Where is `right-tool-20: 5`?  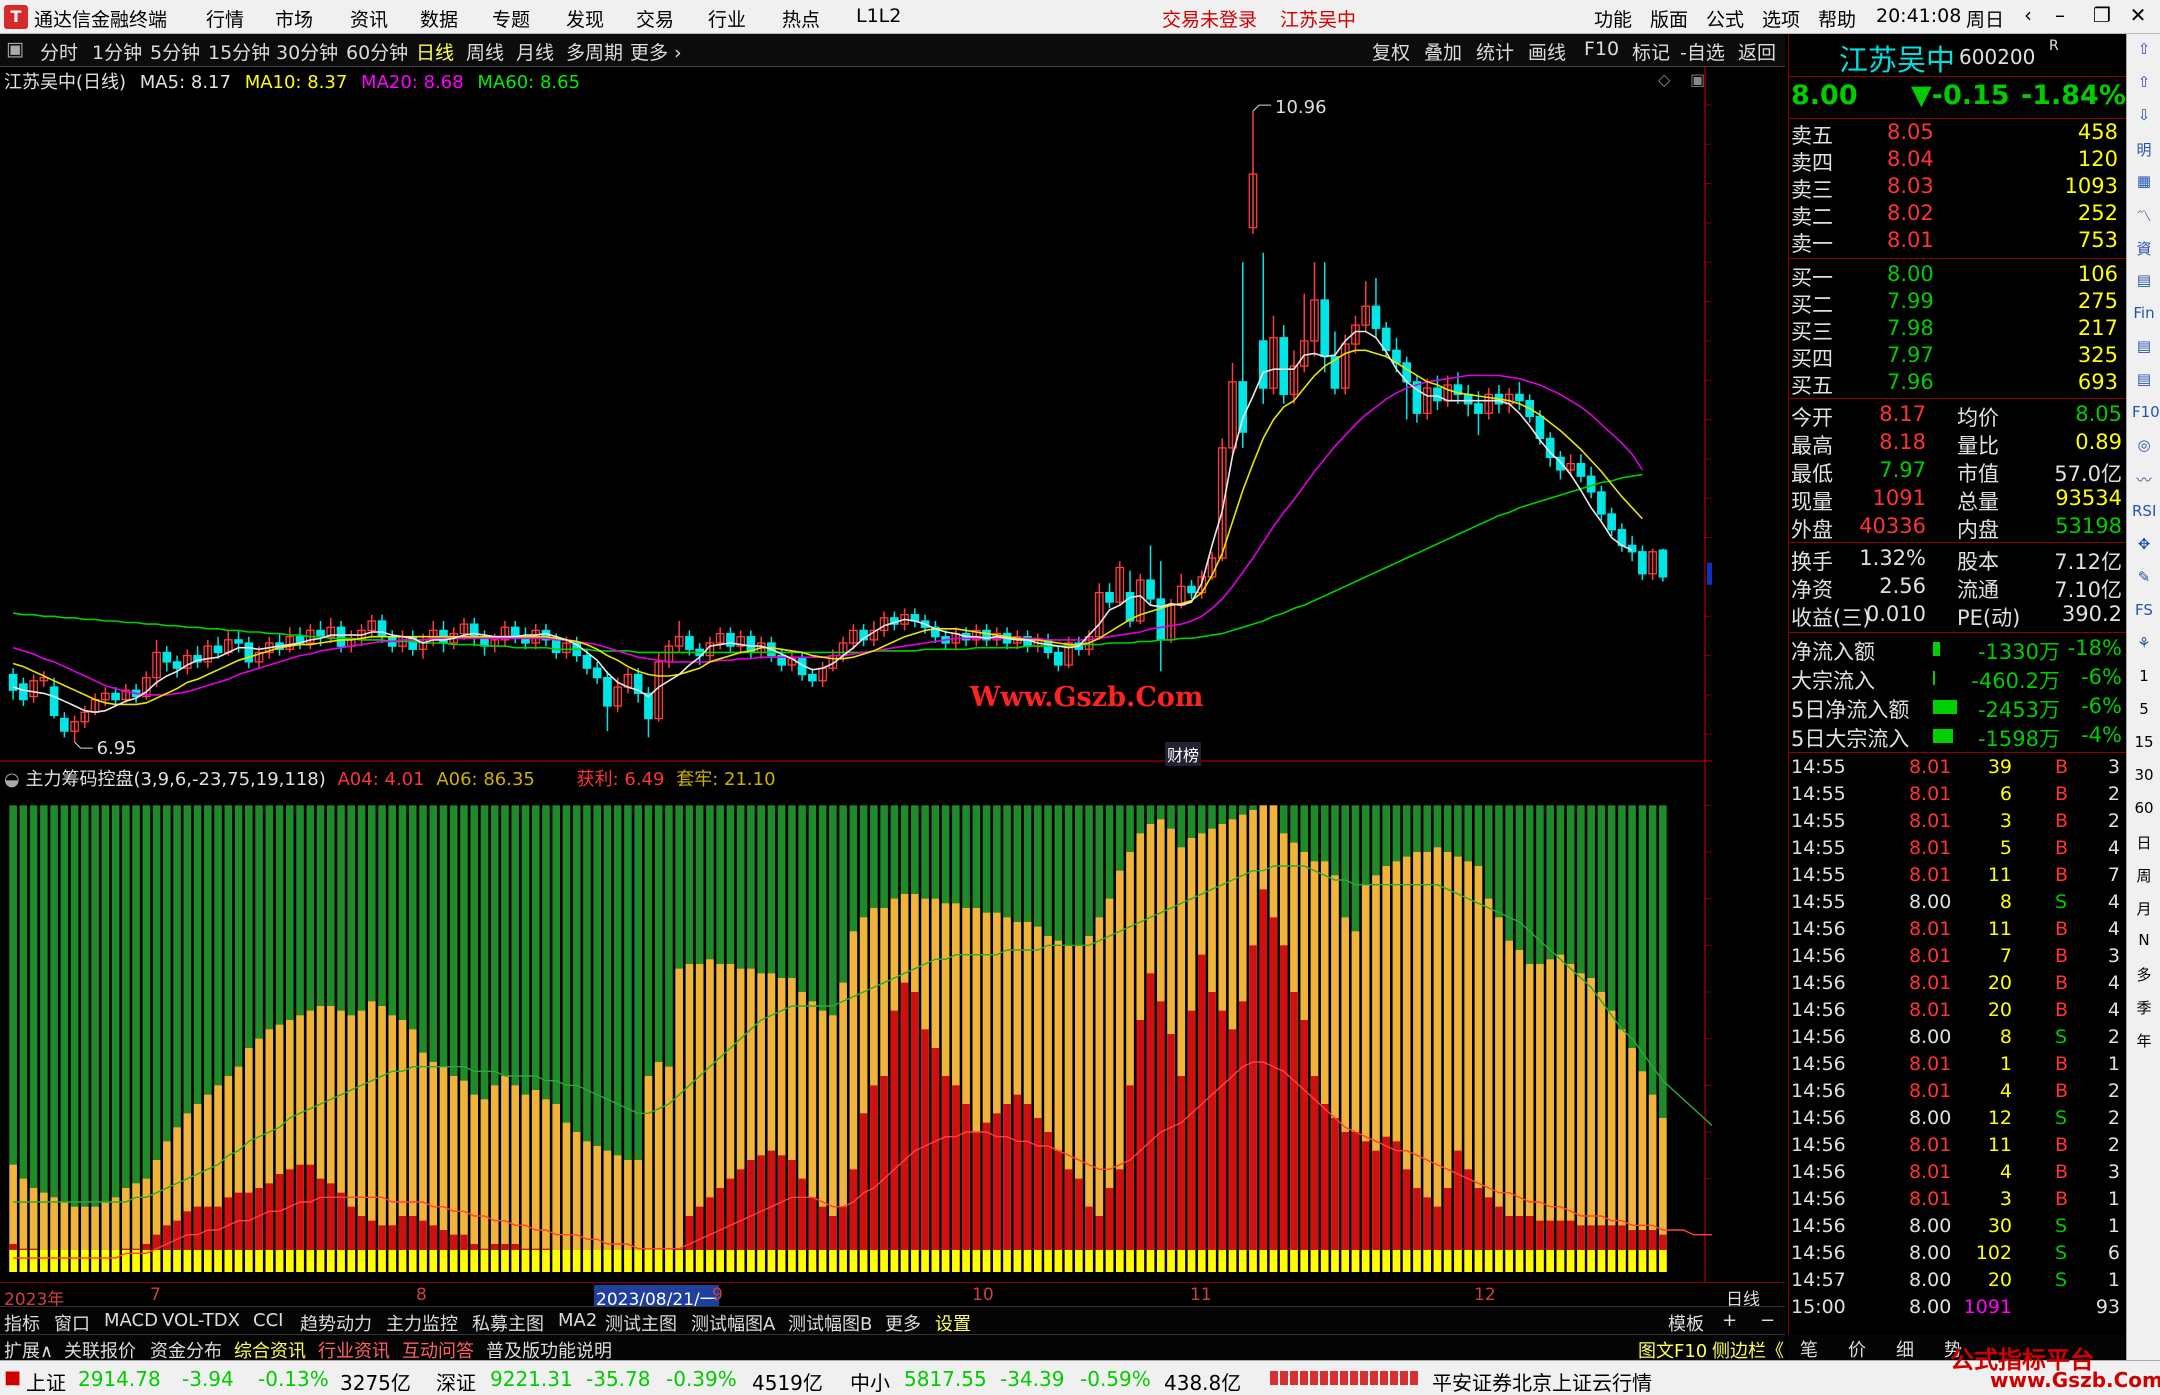 right-tool-20: 5 is located at coordinates (2144, 712).